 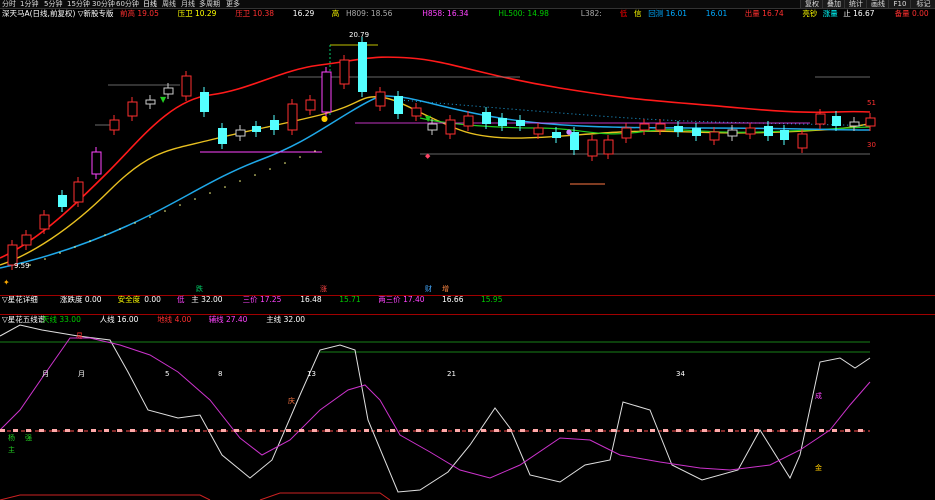 What do you see at coordinates (871, 103) in the screenshot?
I see `right-axis-top: 51` at bounding box center [871, 103].